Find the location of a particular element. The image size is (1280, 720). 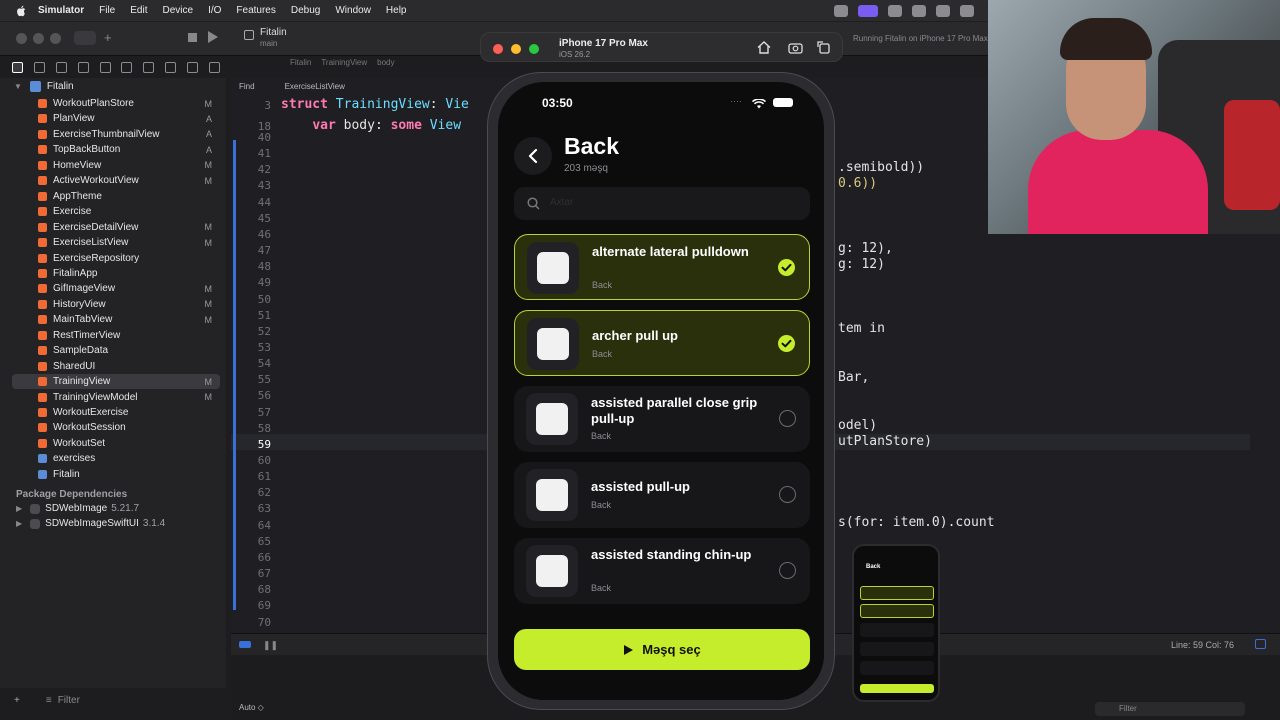

file-item: TrainingView M is located at coordinates (116, 382).